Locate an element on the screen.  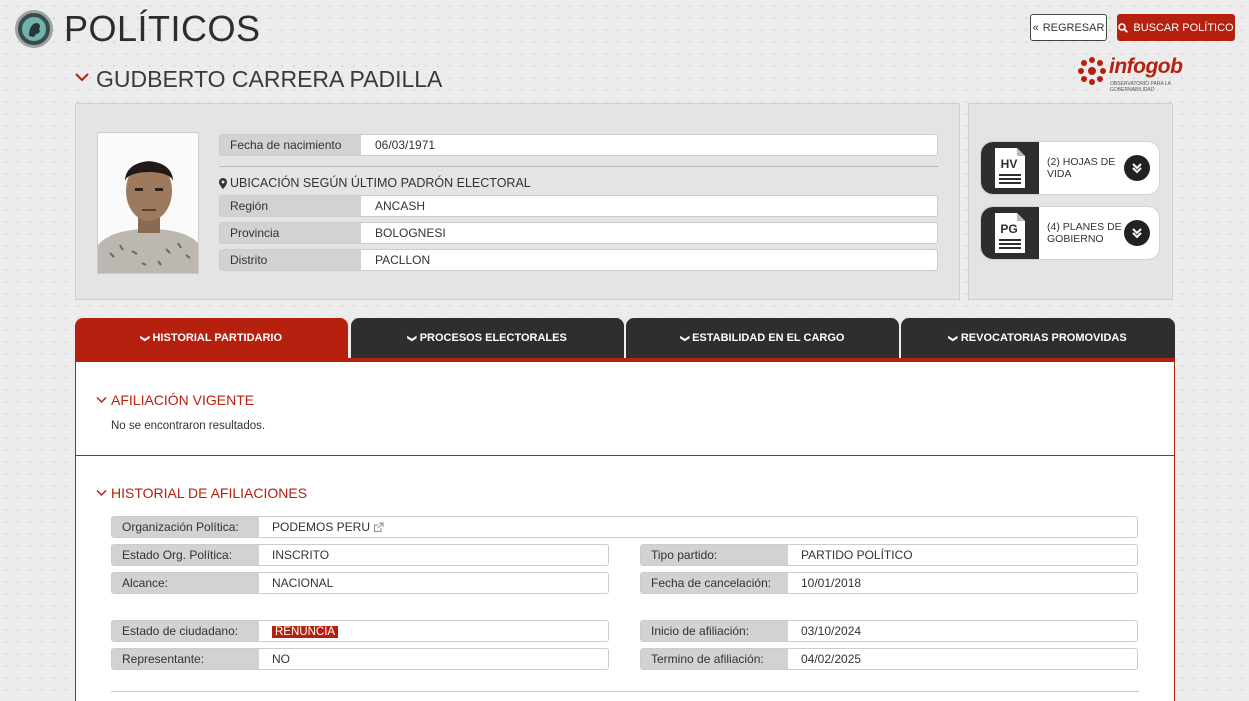
location-title: UBICACIÓN SEGÚN ÚLTIMO PADRÓN ELECTORAL is located at coordinates (375, 183).